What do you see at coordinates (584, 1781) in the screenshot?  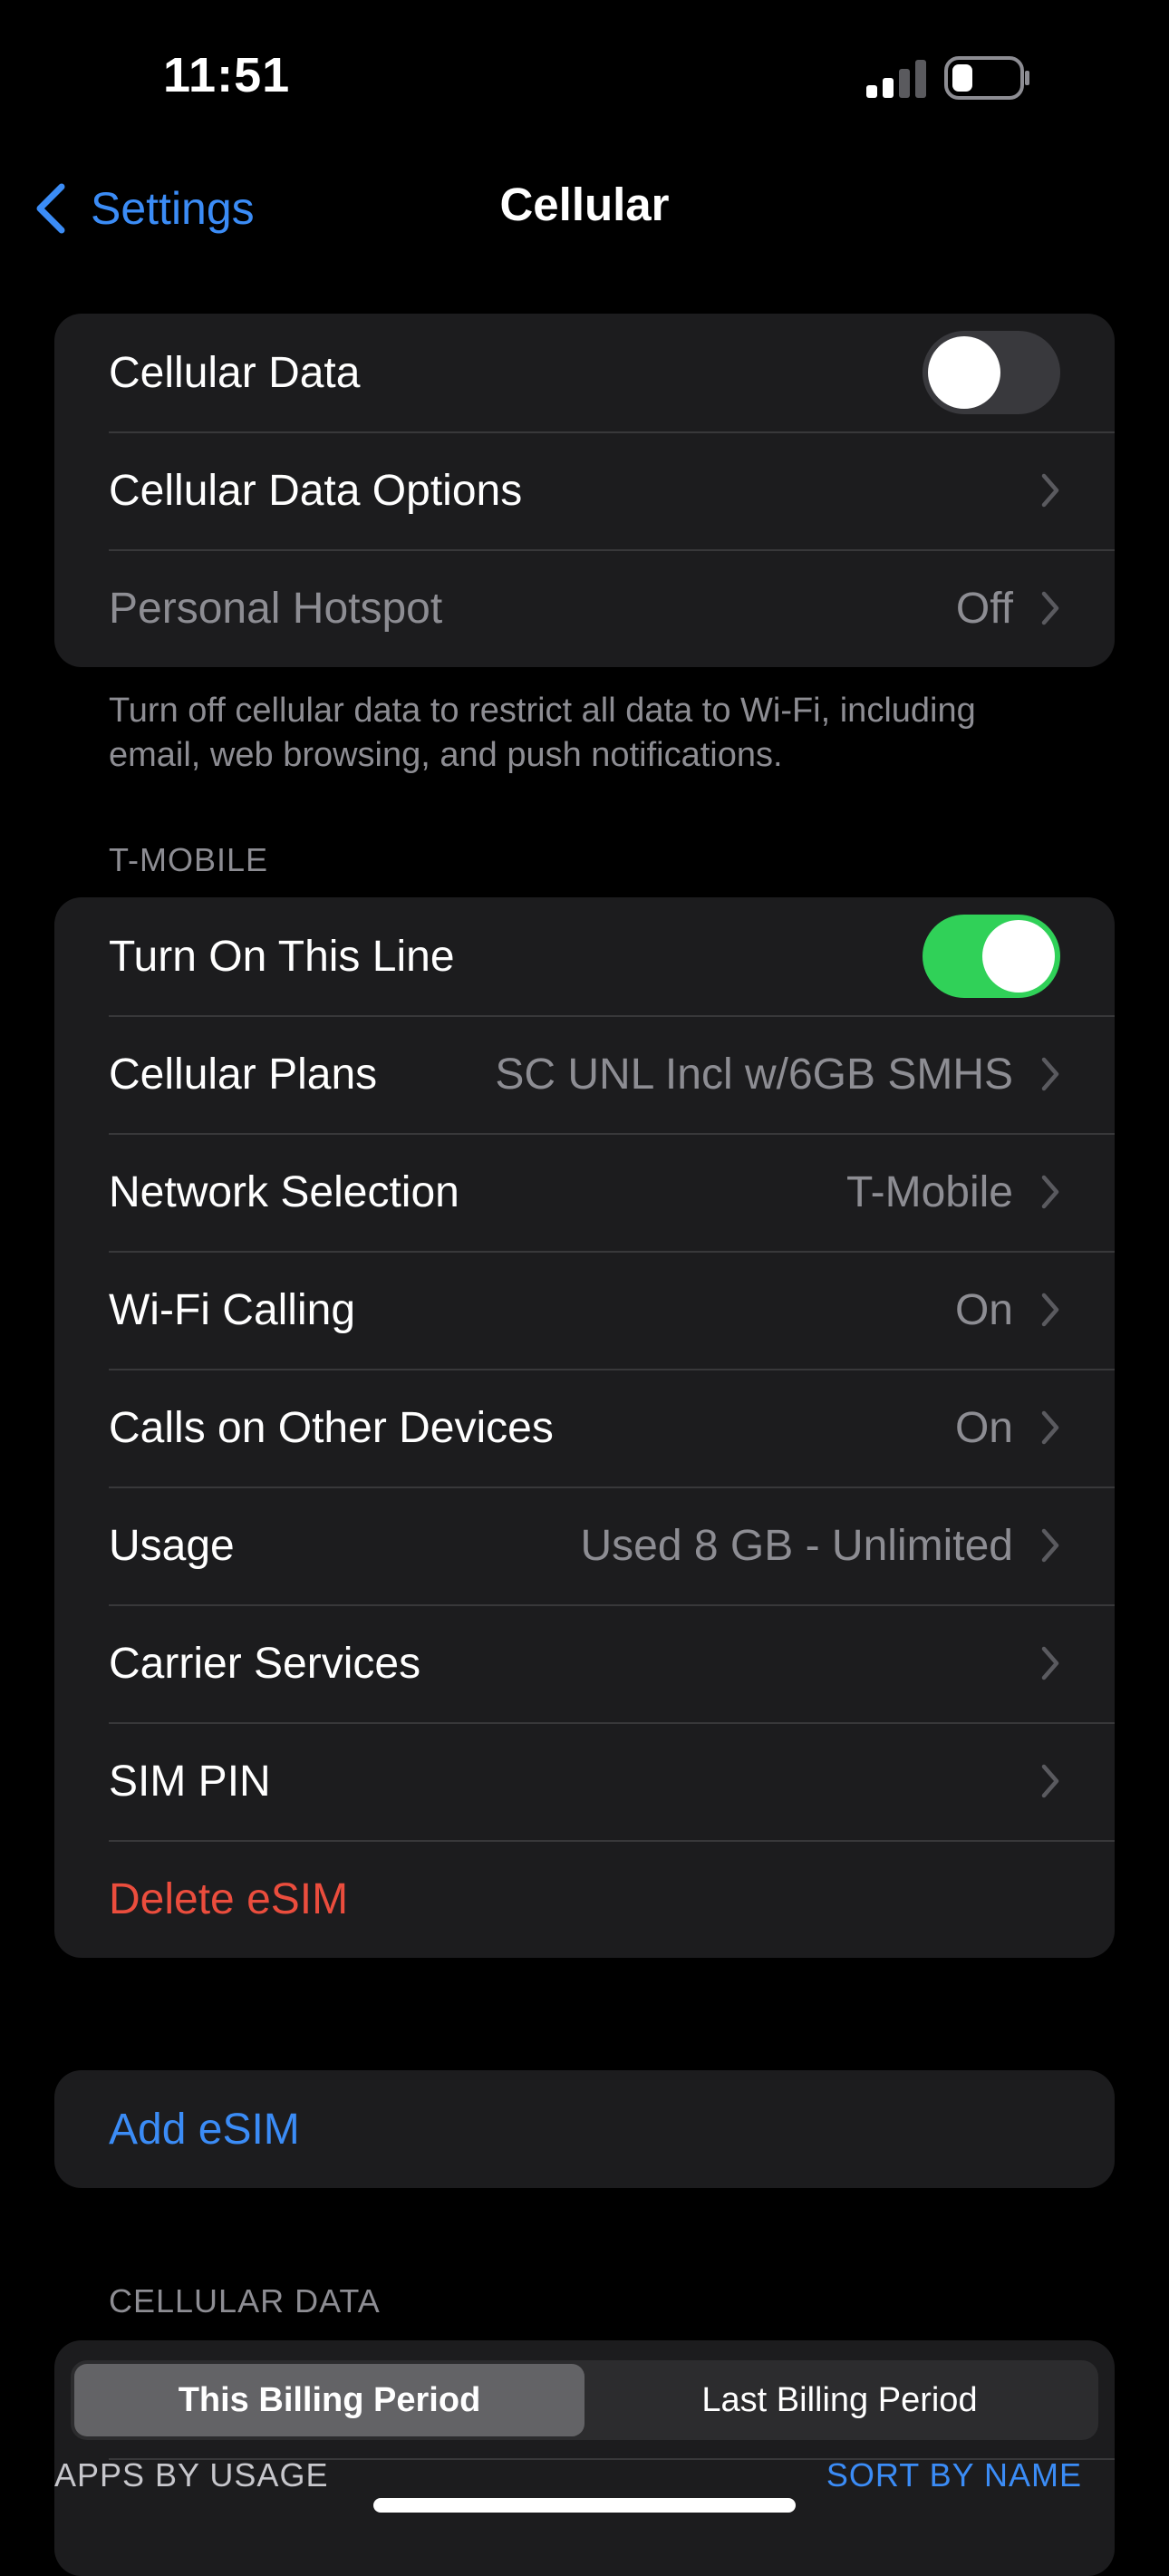 I see `sim-pin-row: SIM PIN` at bounding box center [584, 1781].